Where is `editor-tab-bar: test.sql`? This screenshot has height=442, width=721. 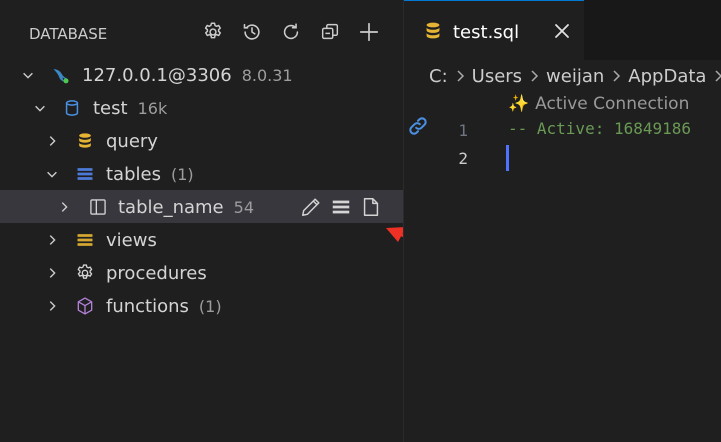
editor-tab-bar: test.sql is located at coordinates (562, 30).